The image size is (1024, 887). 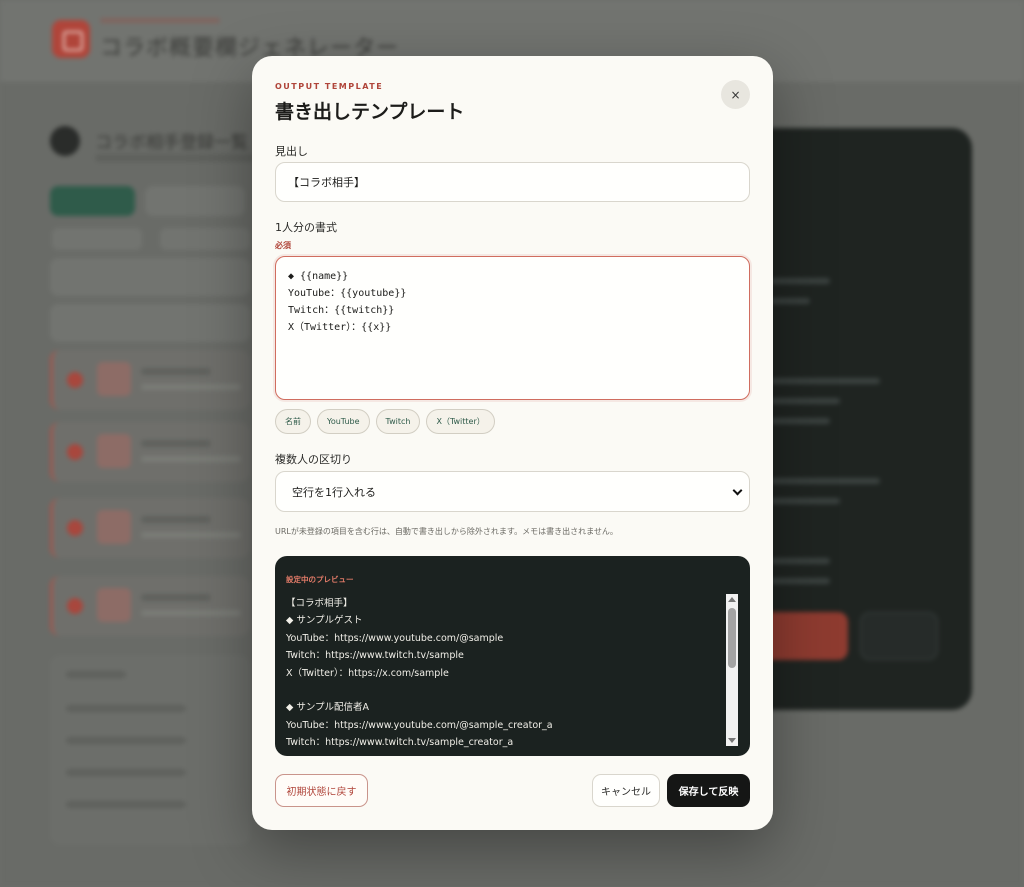 I want to click on heading-input, so click(x=512, y=182).